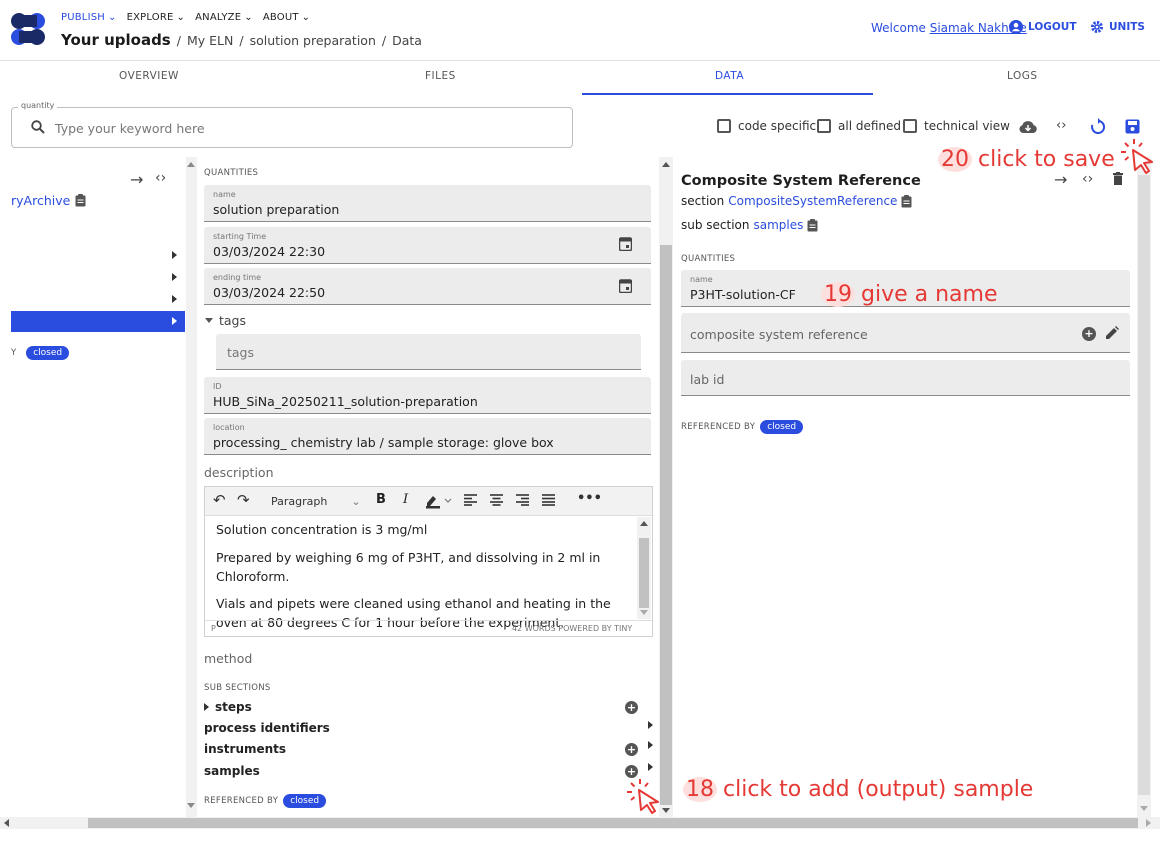 The height and width of the screenshot is (847, 1160). I want to click on tags-toggle: tags, so click(225, 320).